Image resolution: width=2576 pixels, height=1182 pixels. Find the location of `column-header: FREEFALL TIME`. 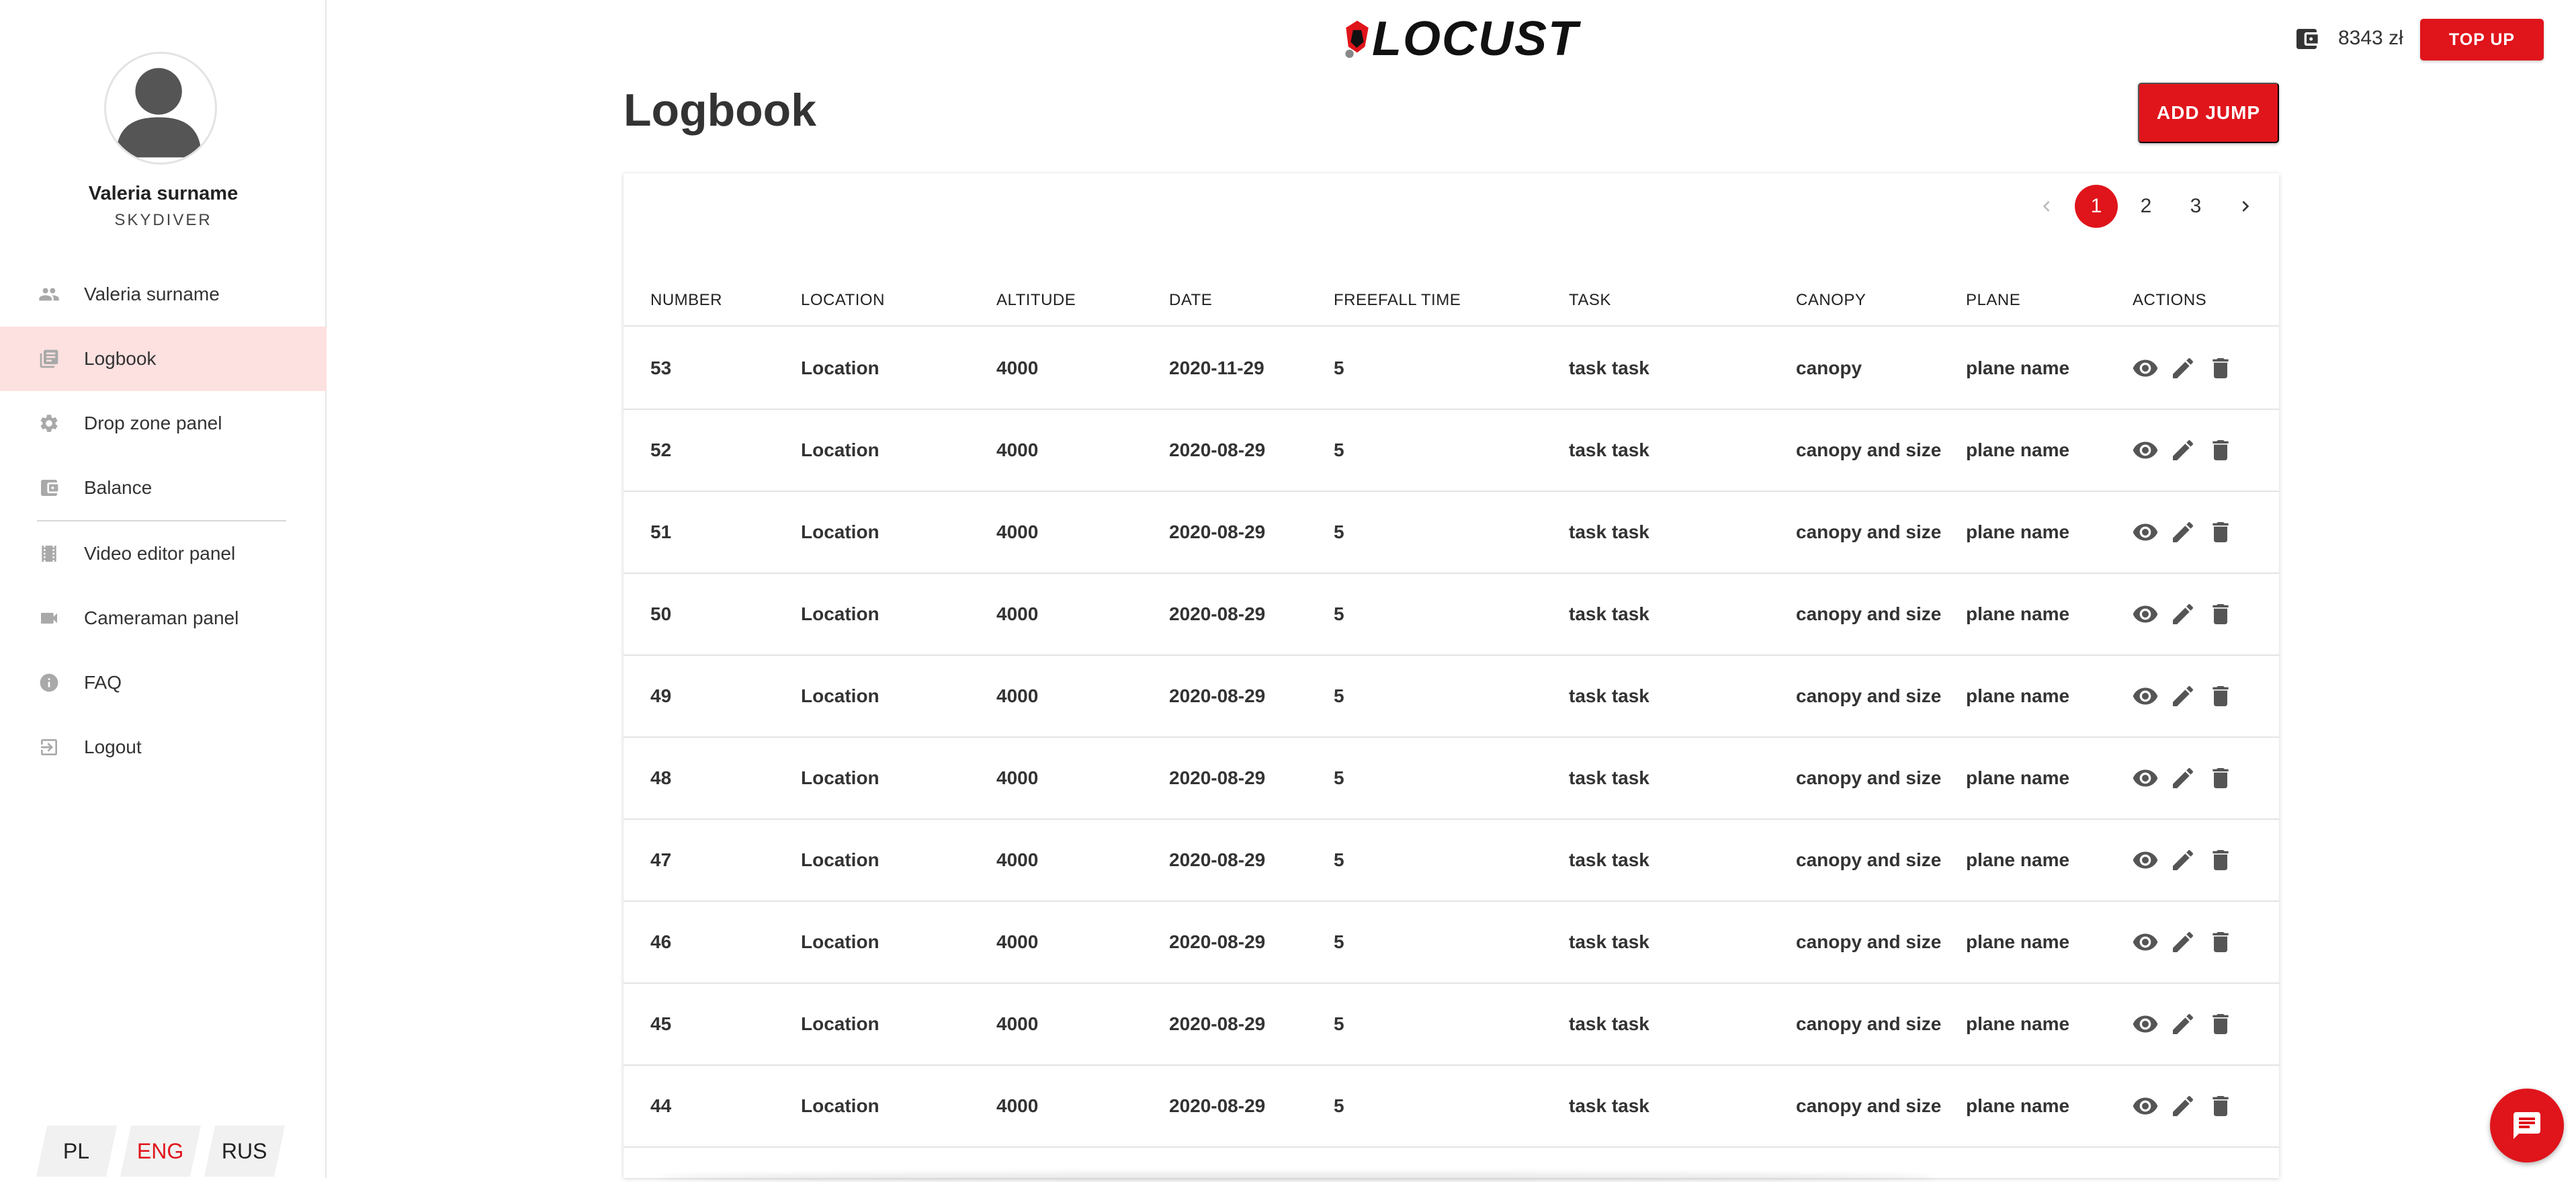

column-header: FREEFALL TIME is located at coordinates (1397, 301).